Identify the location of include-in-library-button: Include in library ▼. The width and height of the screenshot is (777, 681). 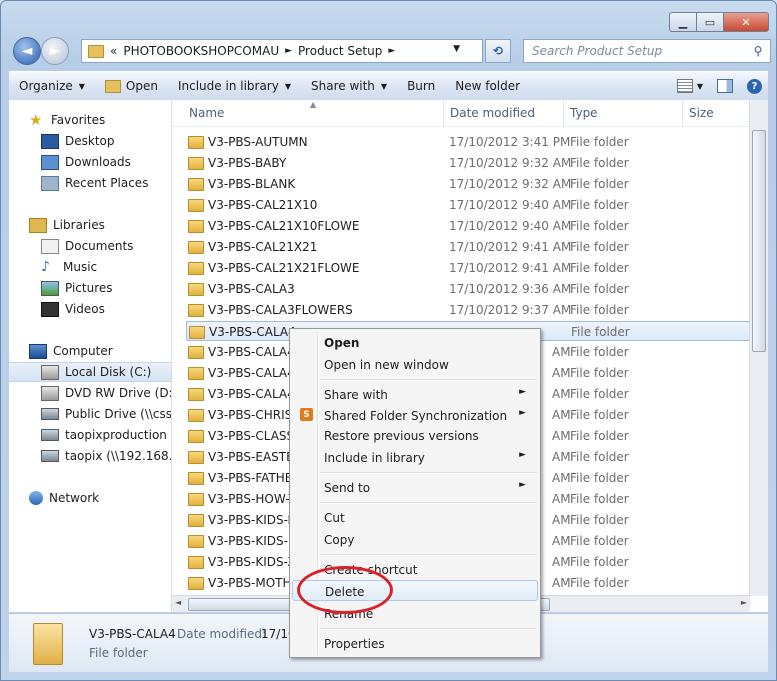
(234, 86).